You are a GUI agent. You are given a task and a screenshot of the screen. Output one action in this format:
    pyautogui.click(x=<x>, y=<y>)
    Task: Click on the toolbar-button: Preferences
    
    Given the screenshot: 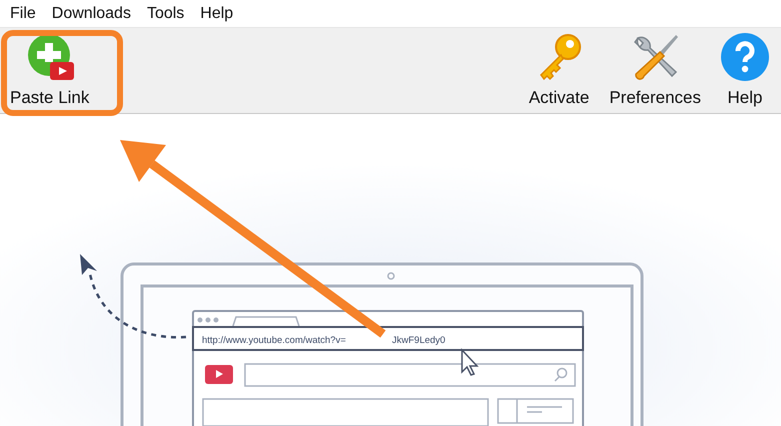 What is the action you would take?
    pyautogui.click(x=655, y=68)
    